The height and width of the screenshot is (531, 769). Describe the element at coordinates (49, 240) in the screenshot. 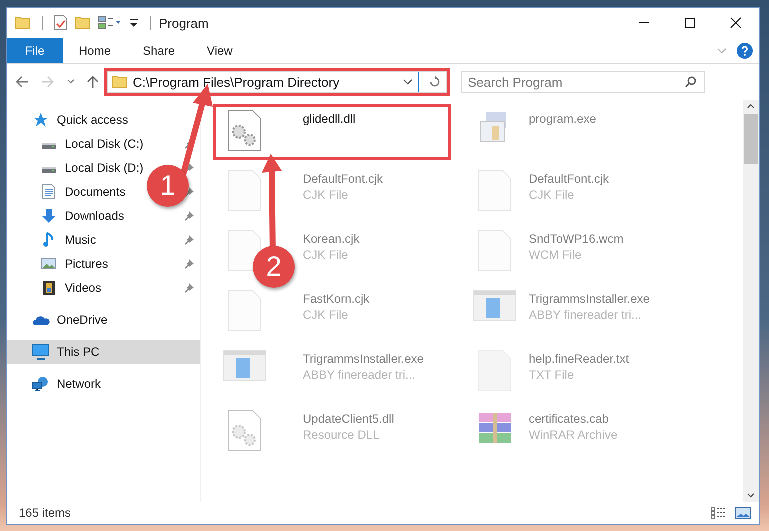

I see `music-note-icon` at that location.